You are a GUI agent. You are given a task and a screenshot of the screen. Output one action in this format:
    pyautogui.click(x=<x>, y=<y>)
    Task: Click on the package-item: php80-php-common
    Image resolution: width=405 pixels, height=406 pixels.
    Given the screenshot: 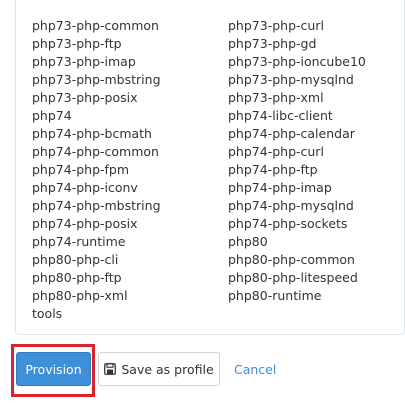 What is the action you would take?
    pyautogui.click(x=291, y=259)
    